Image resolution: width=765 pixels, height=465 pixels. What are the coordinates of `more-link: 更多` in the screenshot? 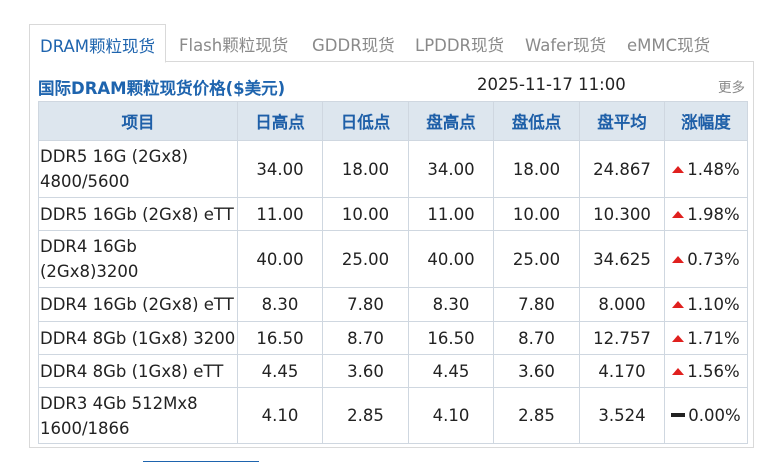 It's located at (731, 86).